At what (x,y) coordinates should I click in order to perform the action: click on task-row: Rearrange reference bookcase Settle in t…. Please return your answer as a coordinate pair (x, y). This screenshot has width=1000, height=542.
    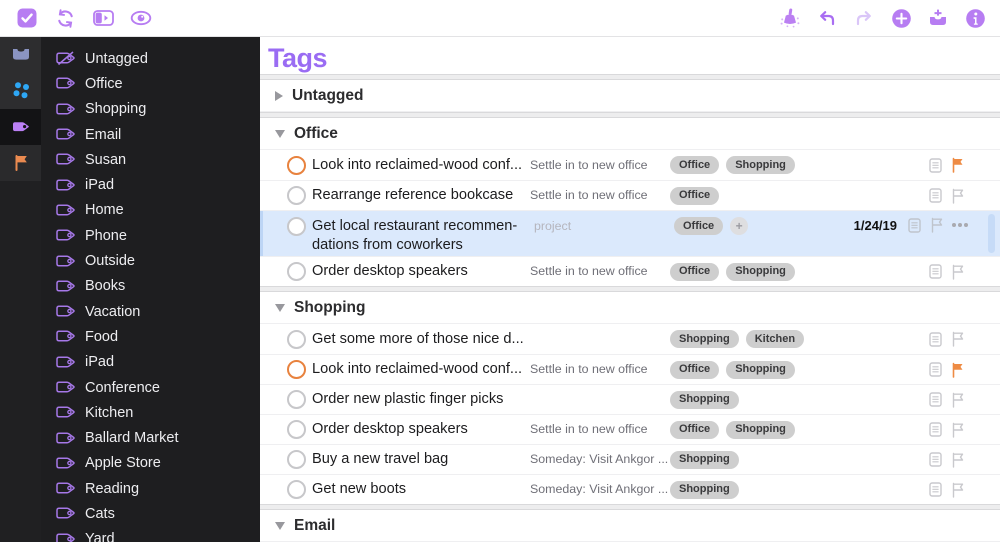
    Looking at the image, I should click on (630, 195).